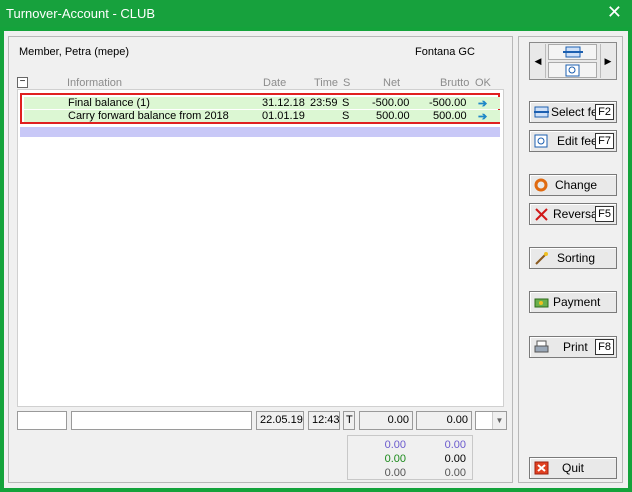  What do you see at coordinates (541, 214) in the screenshot?
I see `x-icon` at bounding box center [541, 214].